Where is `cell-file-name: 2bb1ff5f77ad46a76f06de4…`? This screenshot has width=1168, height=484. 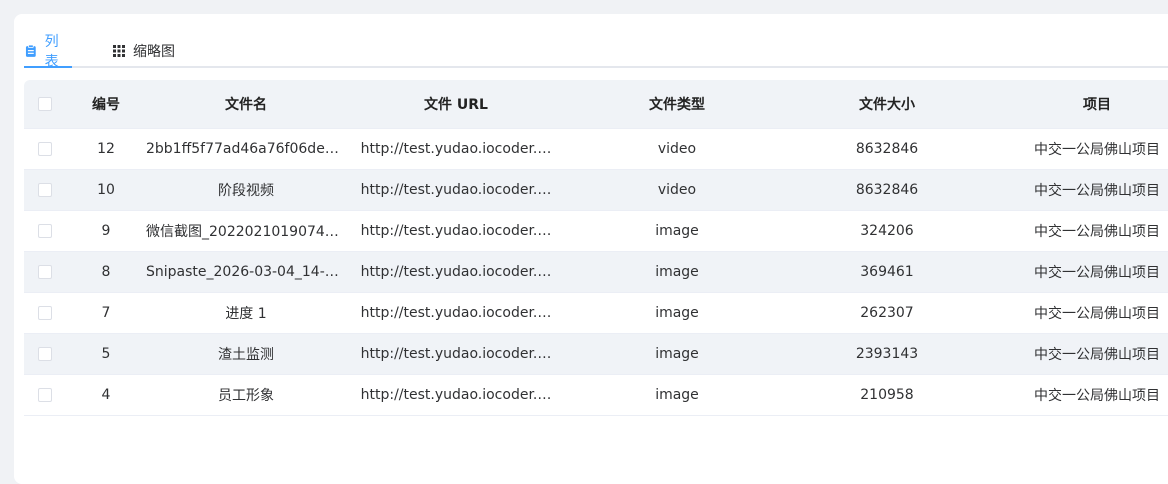 cell-file-name: 2bb1ff5f77ad46a76f06de4… is located at coordinates (246, 149).